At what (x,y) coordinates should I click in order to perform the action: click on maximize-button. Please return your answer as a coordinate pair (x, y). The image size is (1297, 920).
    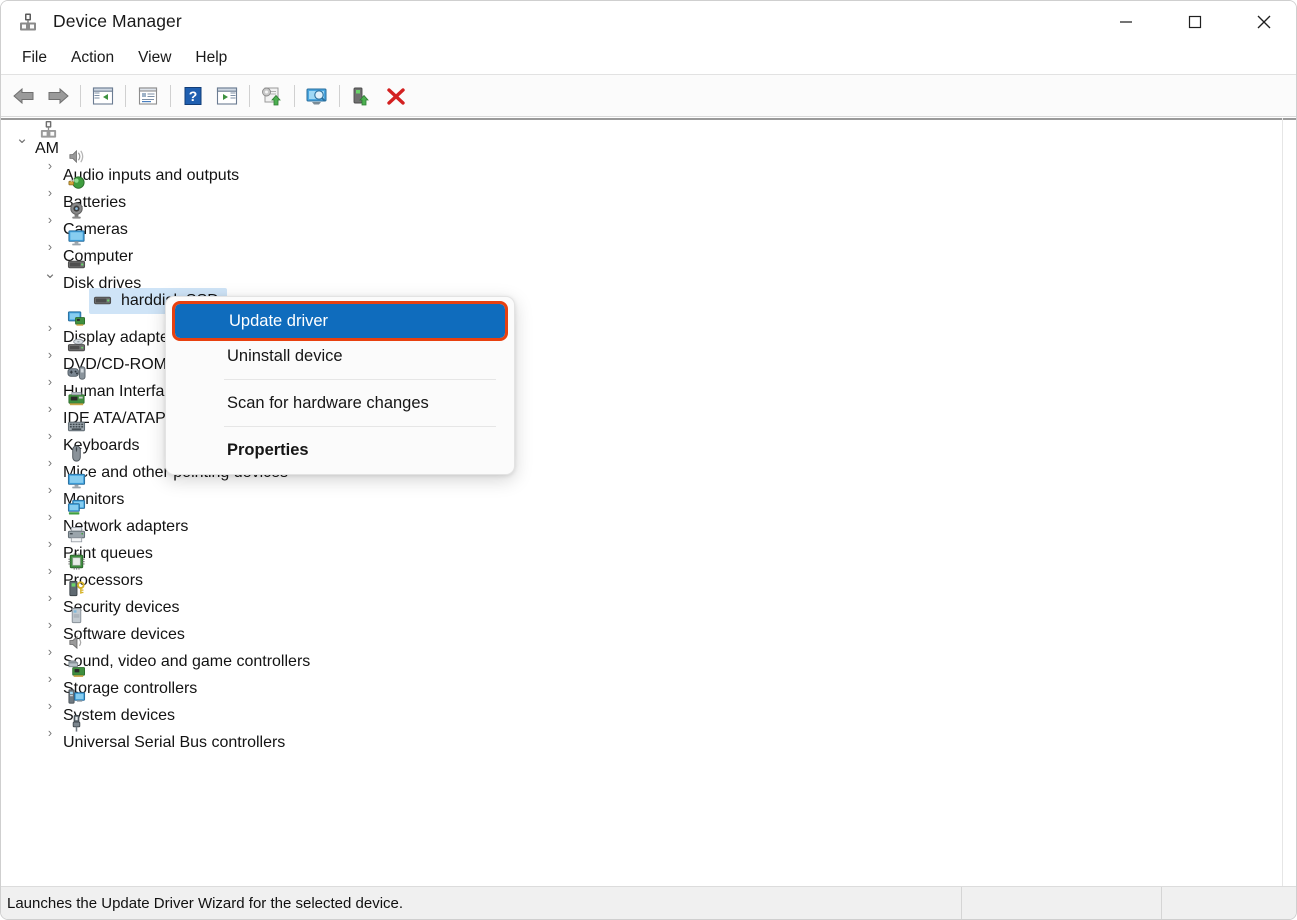
    Looking at the image, I should click on (1194, 21).